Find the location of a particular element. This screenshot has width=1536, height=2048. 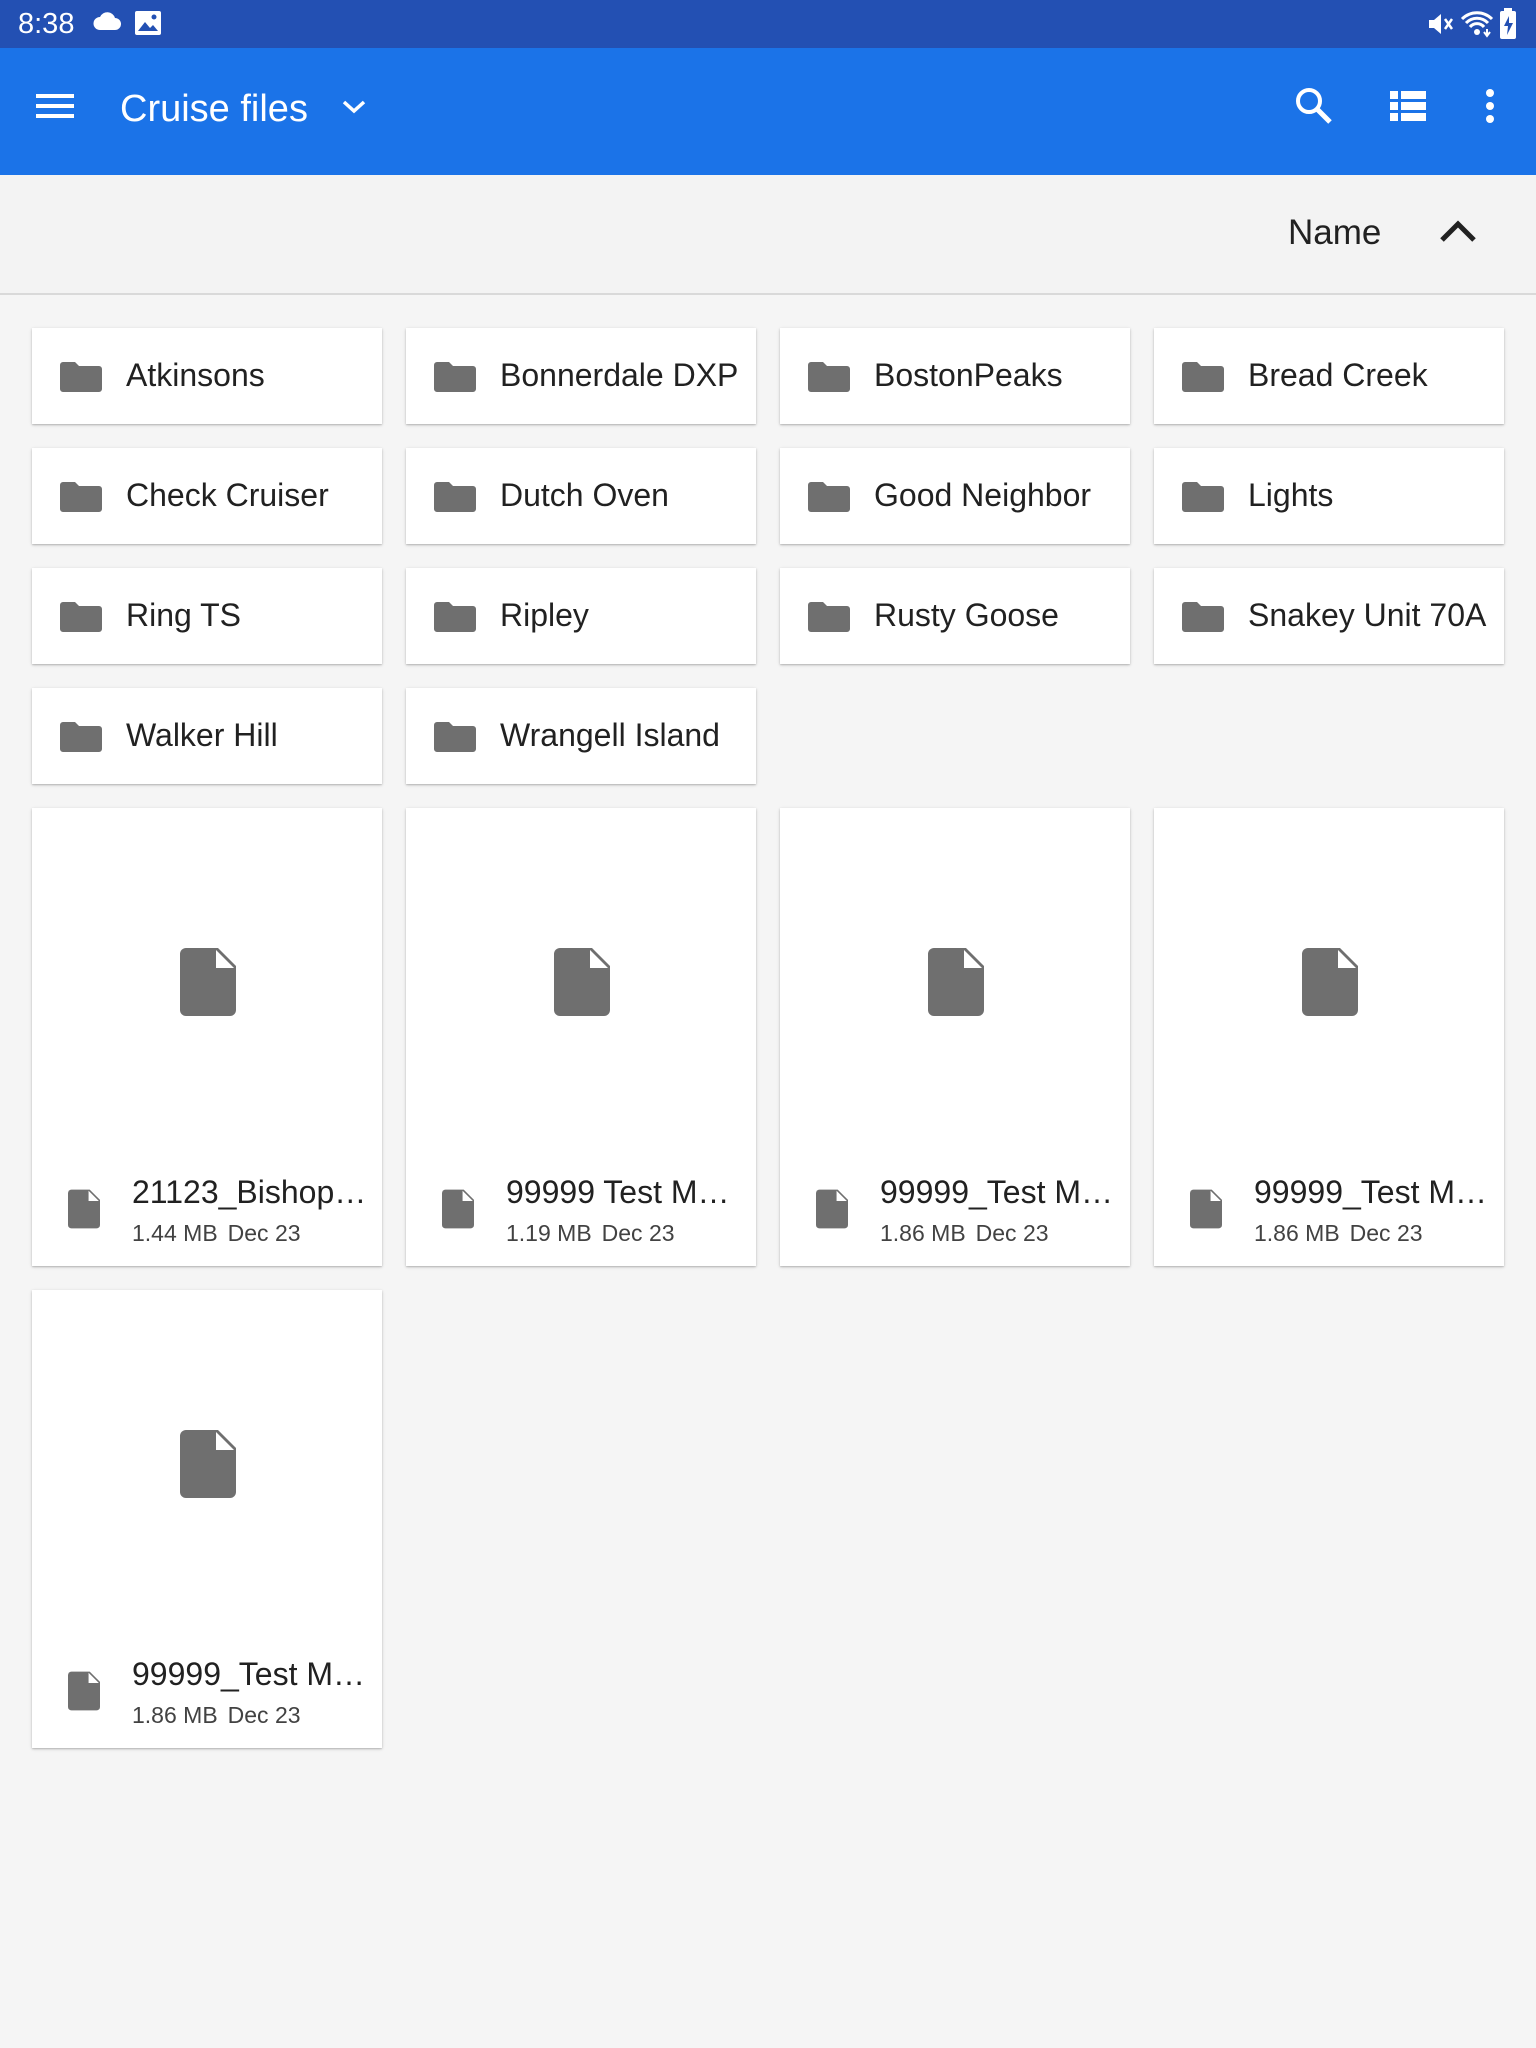

menu-icon is located at coordinates (56, 108).